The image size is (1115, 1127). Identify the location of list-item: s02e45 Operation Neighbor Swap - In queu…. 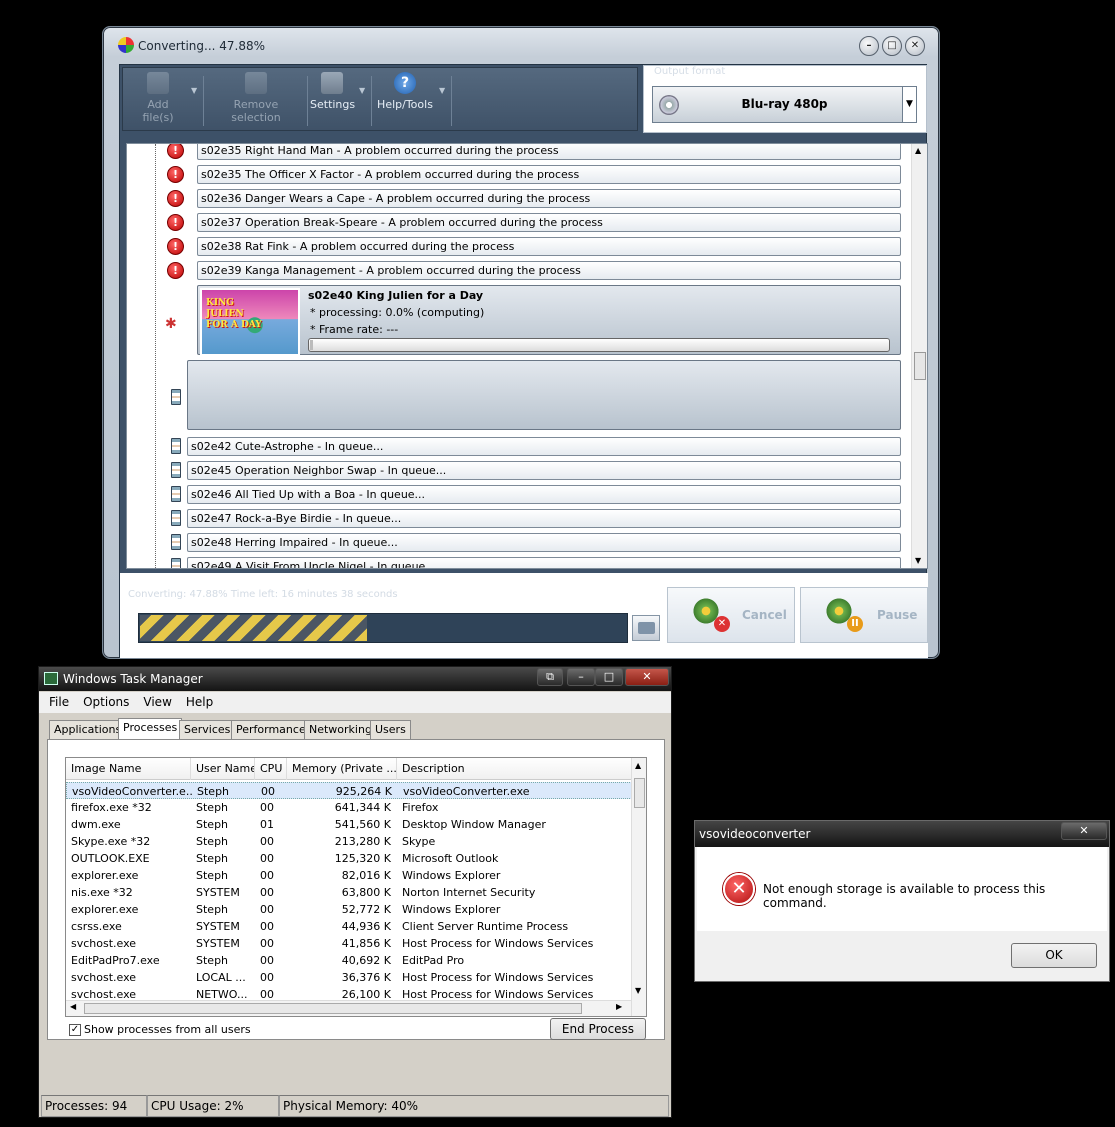
(544, 470).